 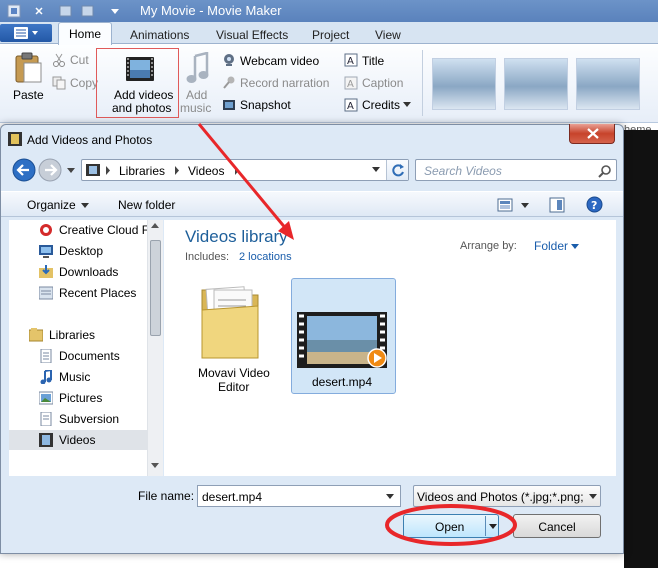 What do you see at coordinates (343, 336) in the screenshot?
I see `video-file-item: desert.mp4` at bounding box center [343, 336].